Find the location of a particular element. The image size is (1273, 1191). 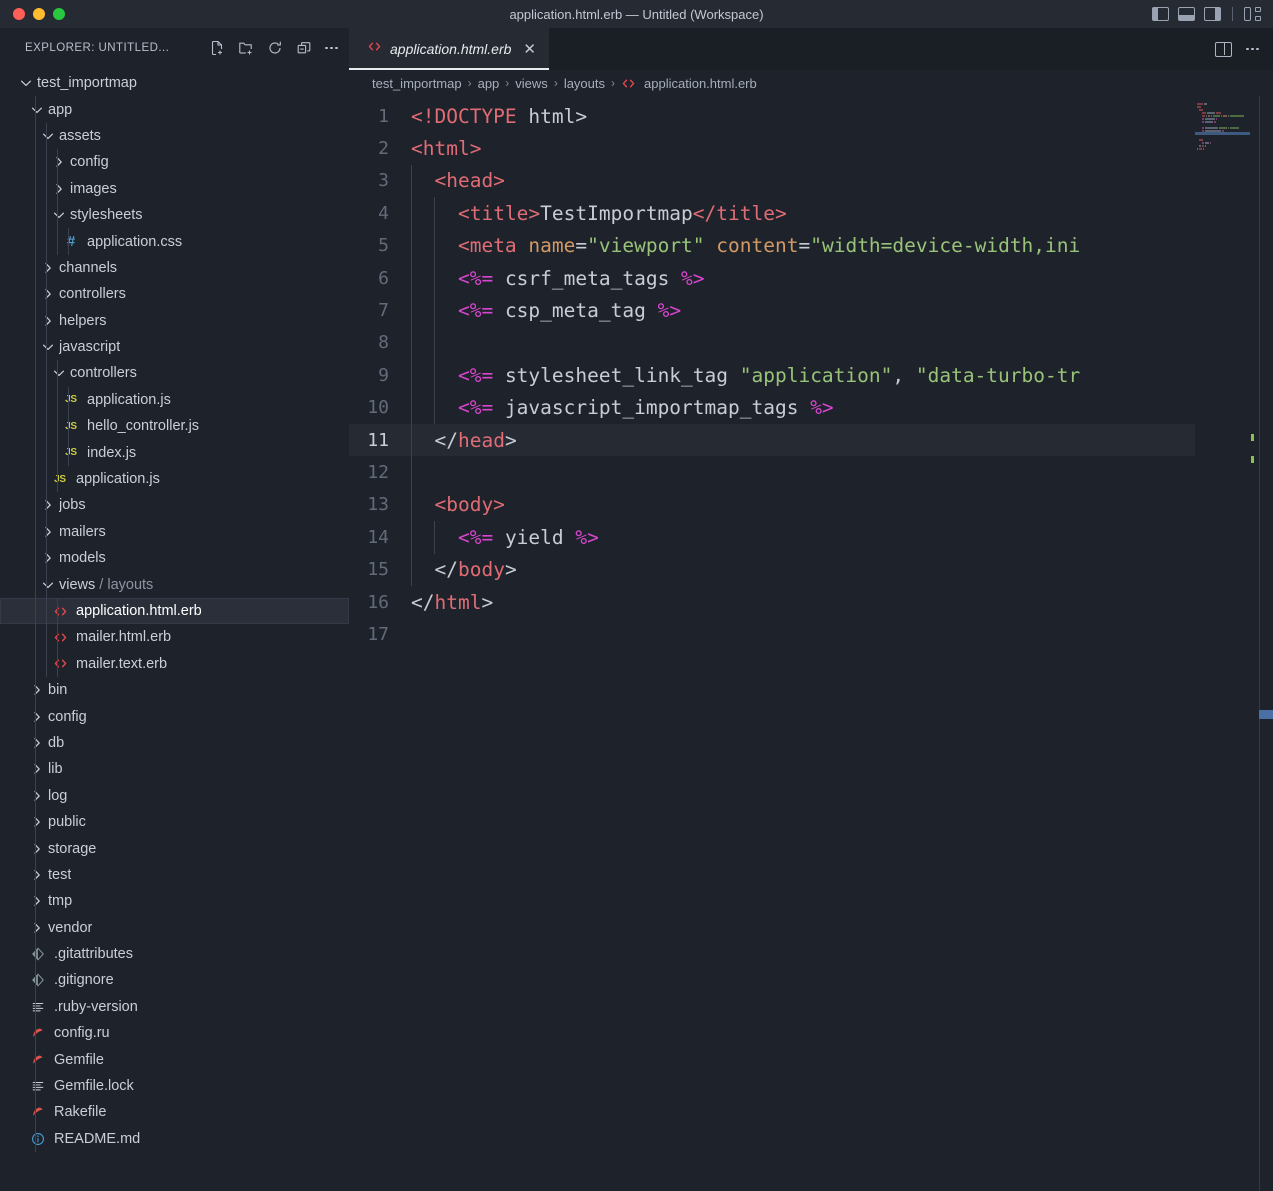

toggle-panel-icon is located at coordinates (1186, 14).